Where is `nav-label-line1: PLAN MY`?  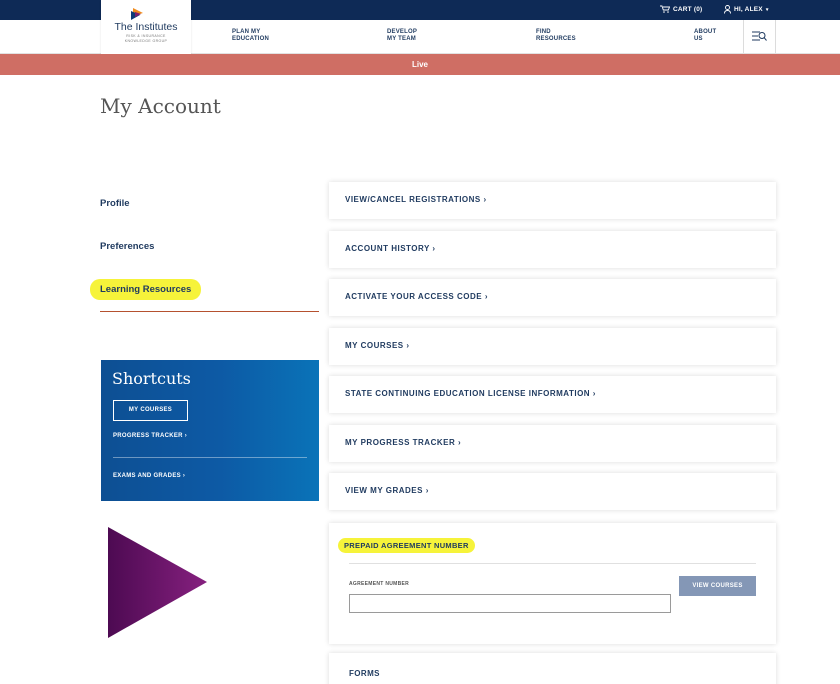
nav-label-line1: PLAN MY is located at coordinates (246, 32).